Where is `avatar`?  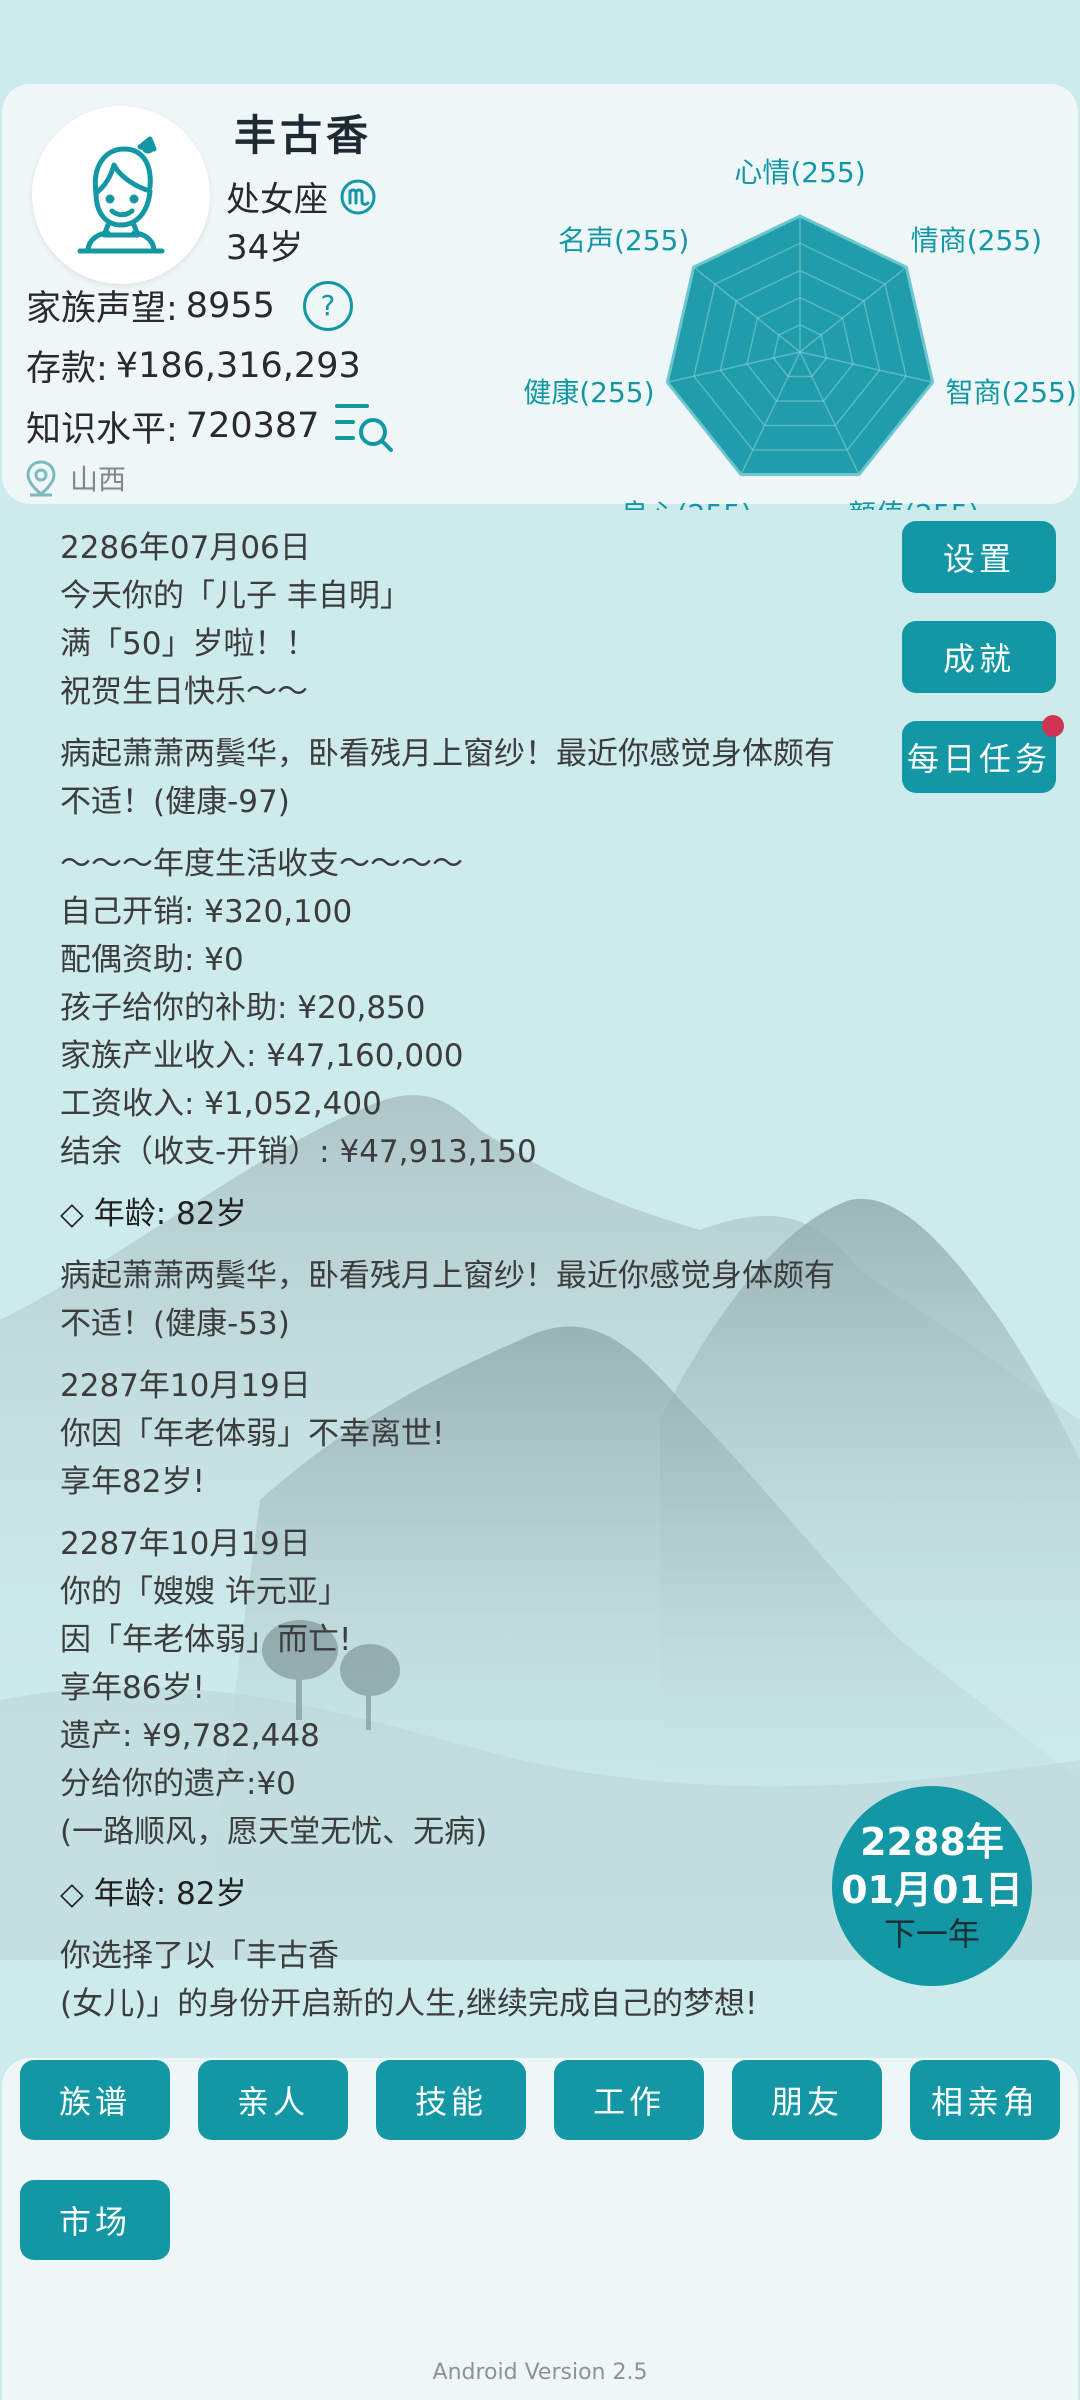 avatar is located at coordinates (121, 195).